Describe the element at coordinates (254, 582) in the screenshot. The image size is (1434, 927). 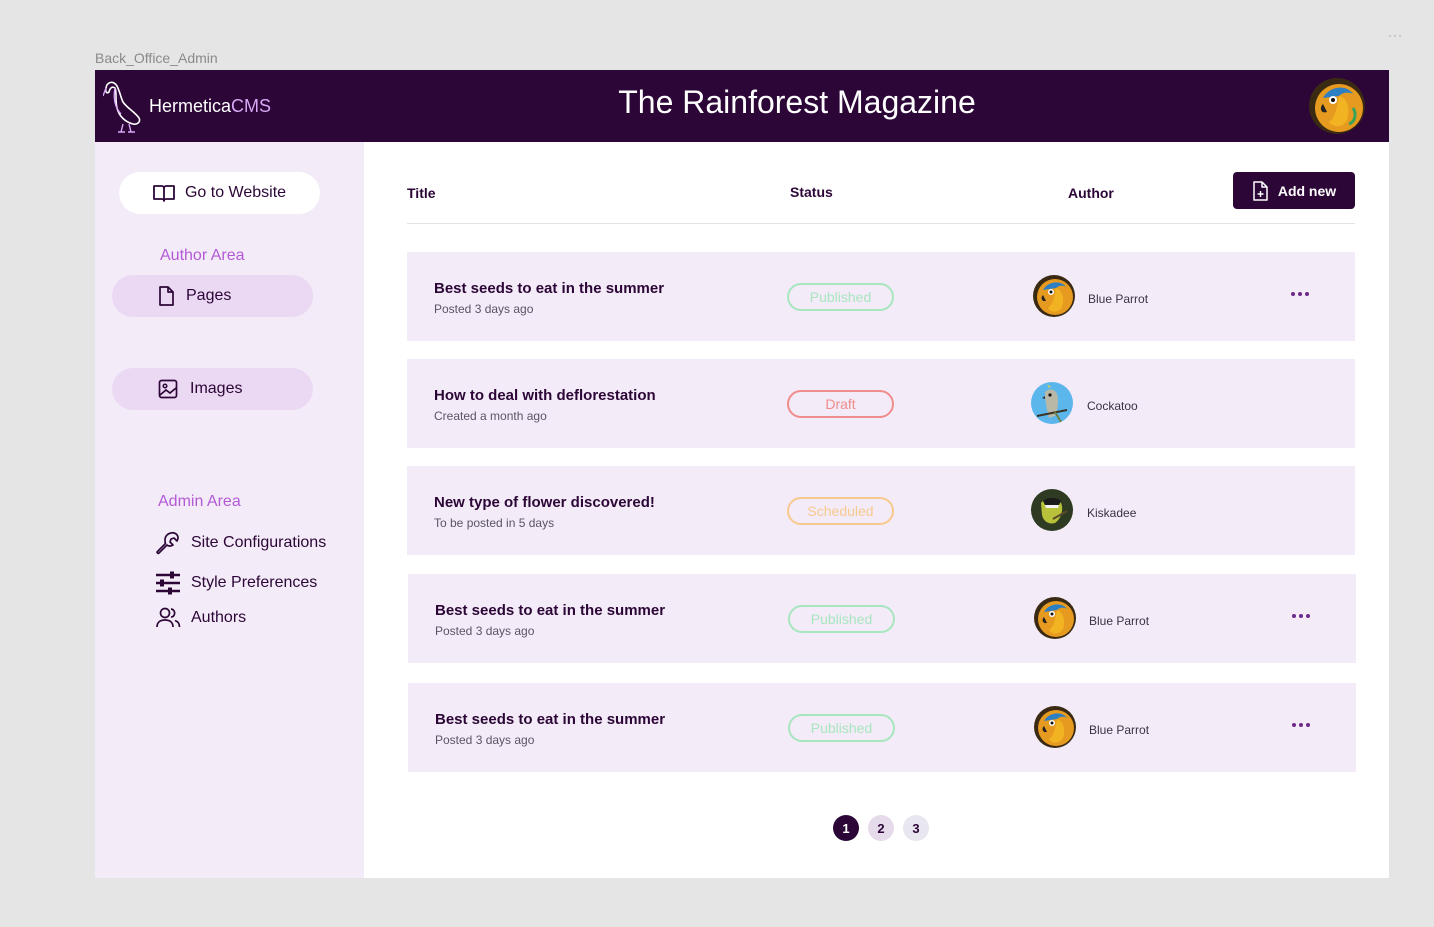
I see `sidebar-item-label: Style Preferences` at that location.